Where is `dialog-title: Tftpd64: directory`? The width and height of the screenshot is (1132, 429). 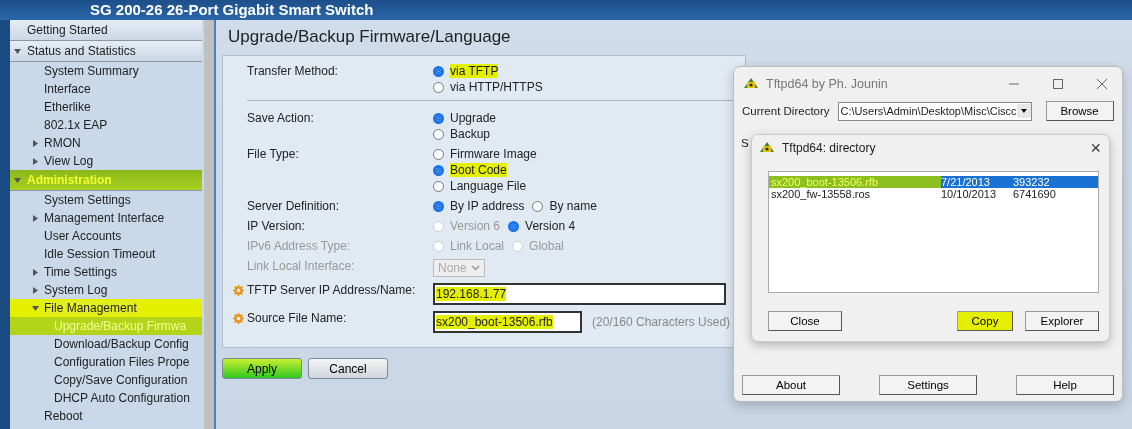
dialog-title: Tftpd64: directory is located at coordinates (829, 148).